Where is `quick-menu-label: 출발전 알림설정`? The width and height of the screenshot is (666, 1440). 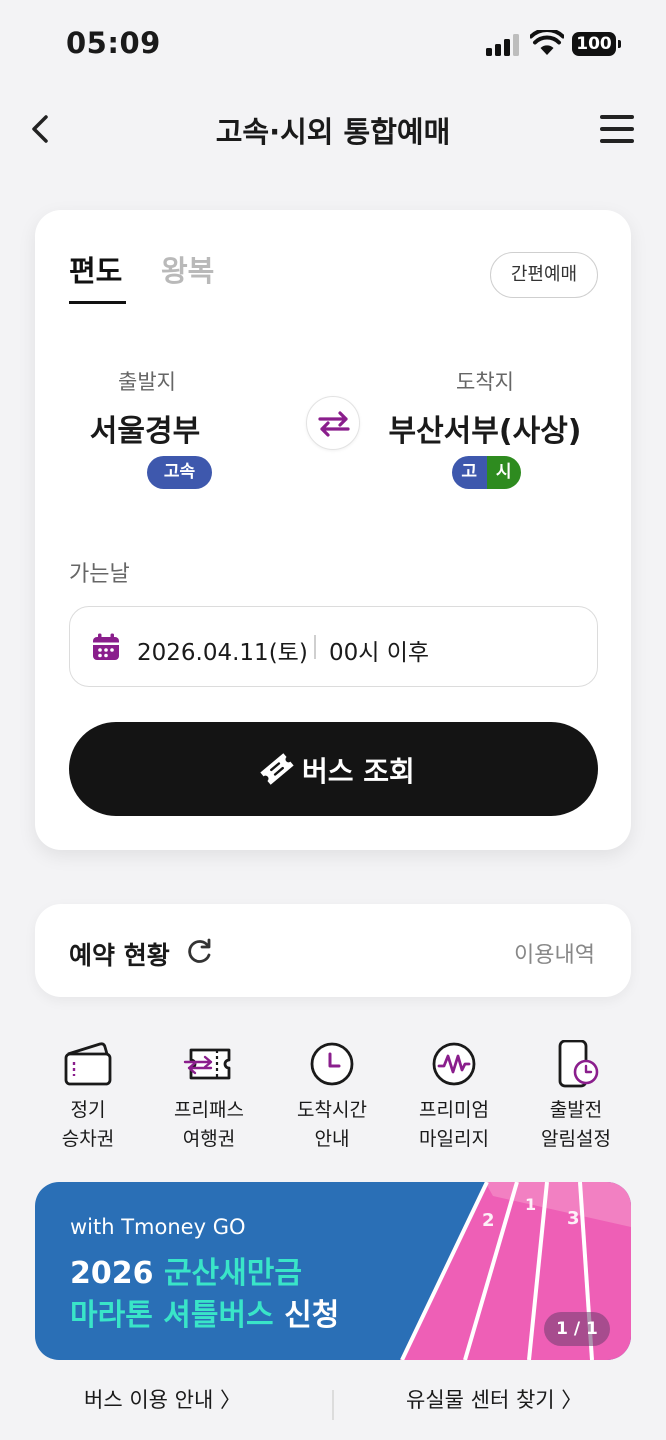 quick-menu-label: 출발전 알림설정 is located at coordinates (576, 1124).